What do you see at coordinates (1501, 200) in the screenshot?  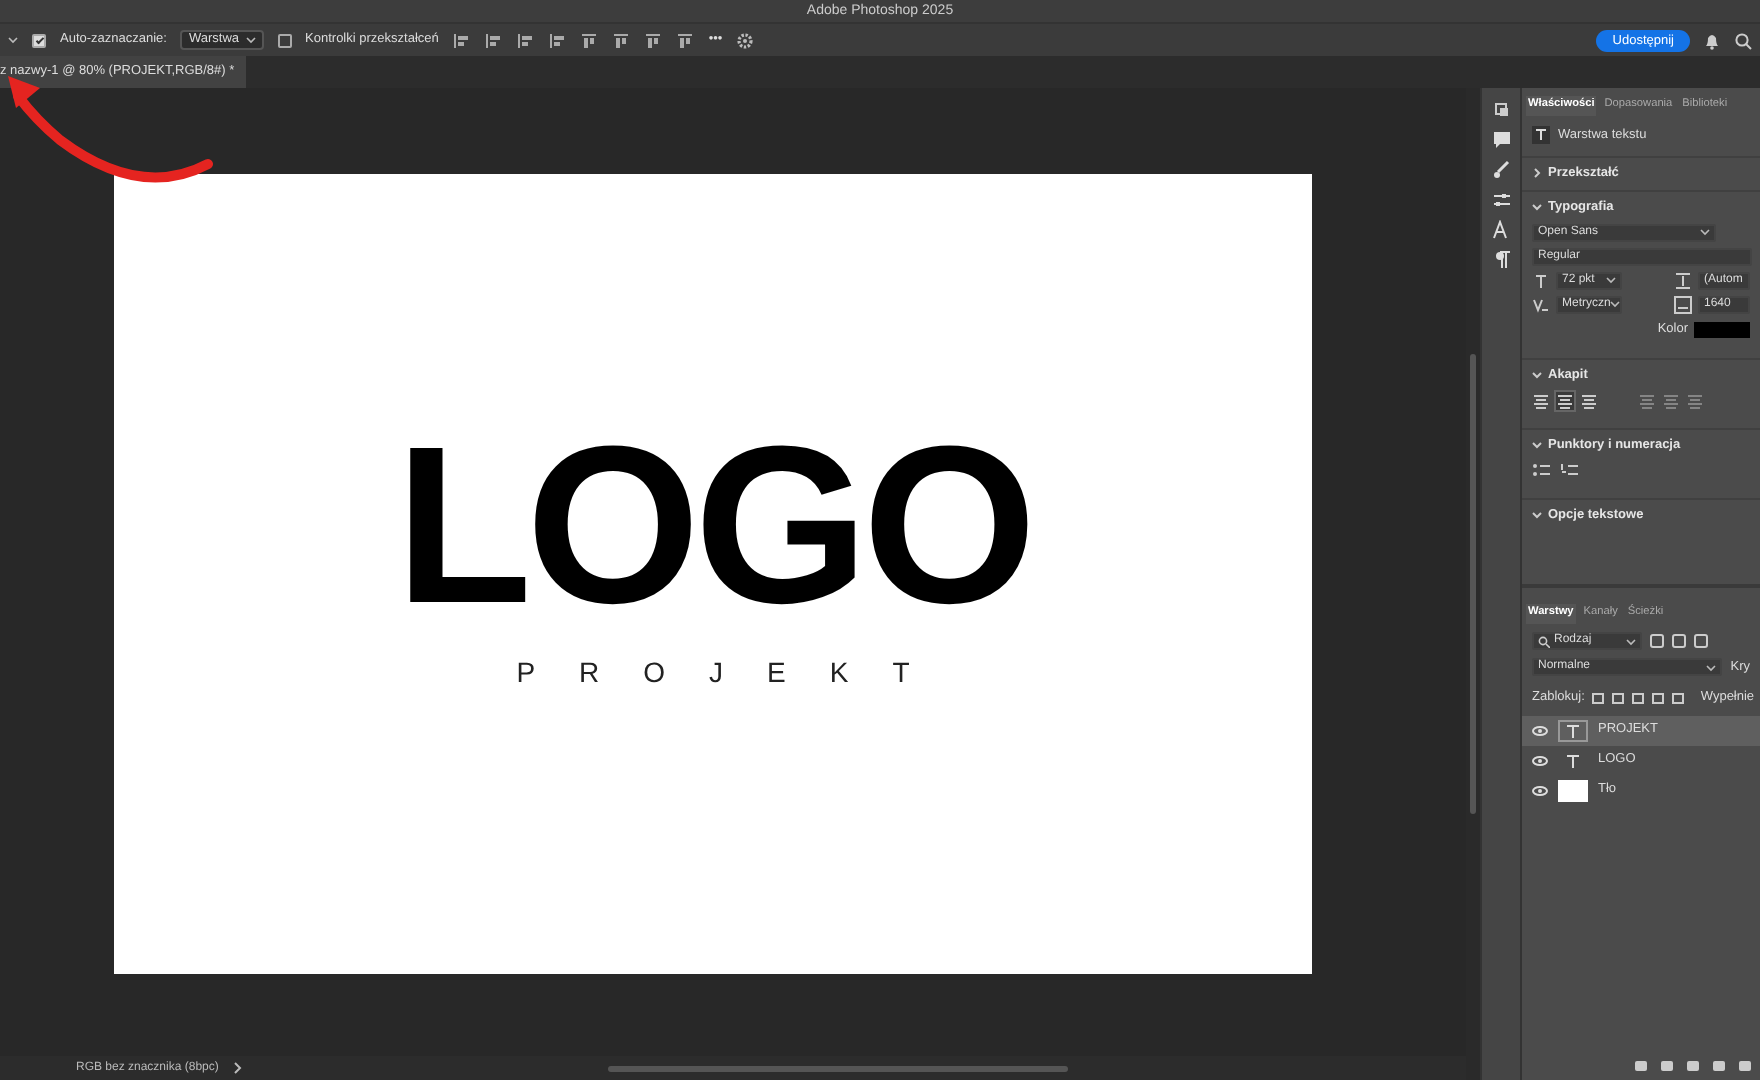 I see `sliders-icon` at bounding box center [1501, 200].